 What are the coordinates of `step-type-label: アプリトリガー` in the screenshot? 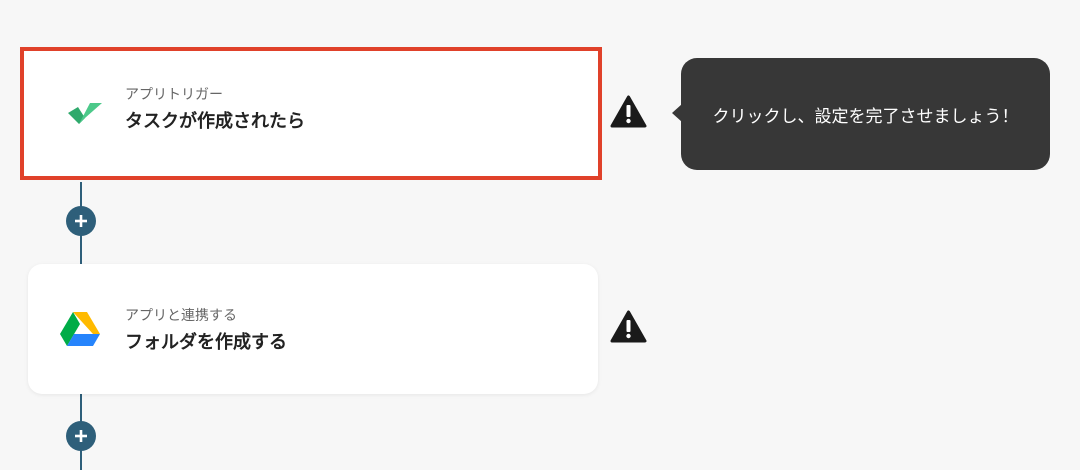 It's located at (174, 95).